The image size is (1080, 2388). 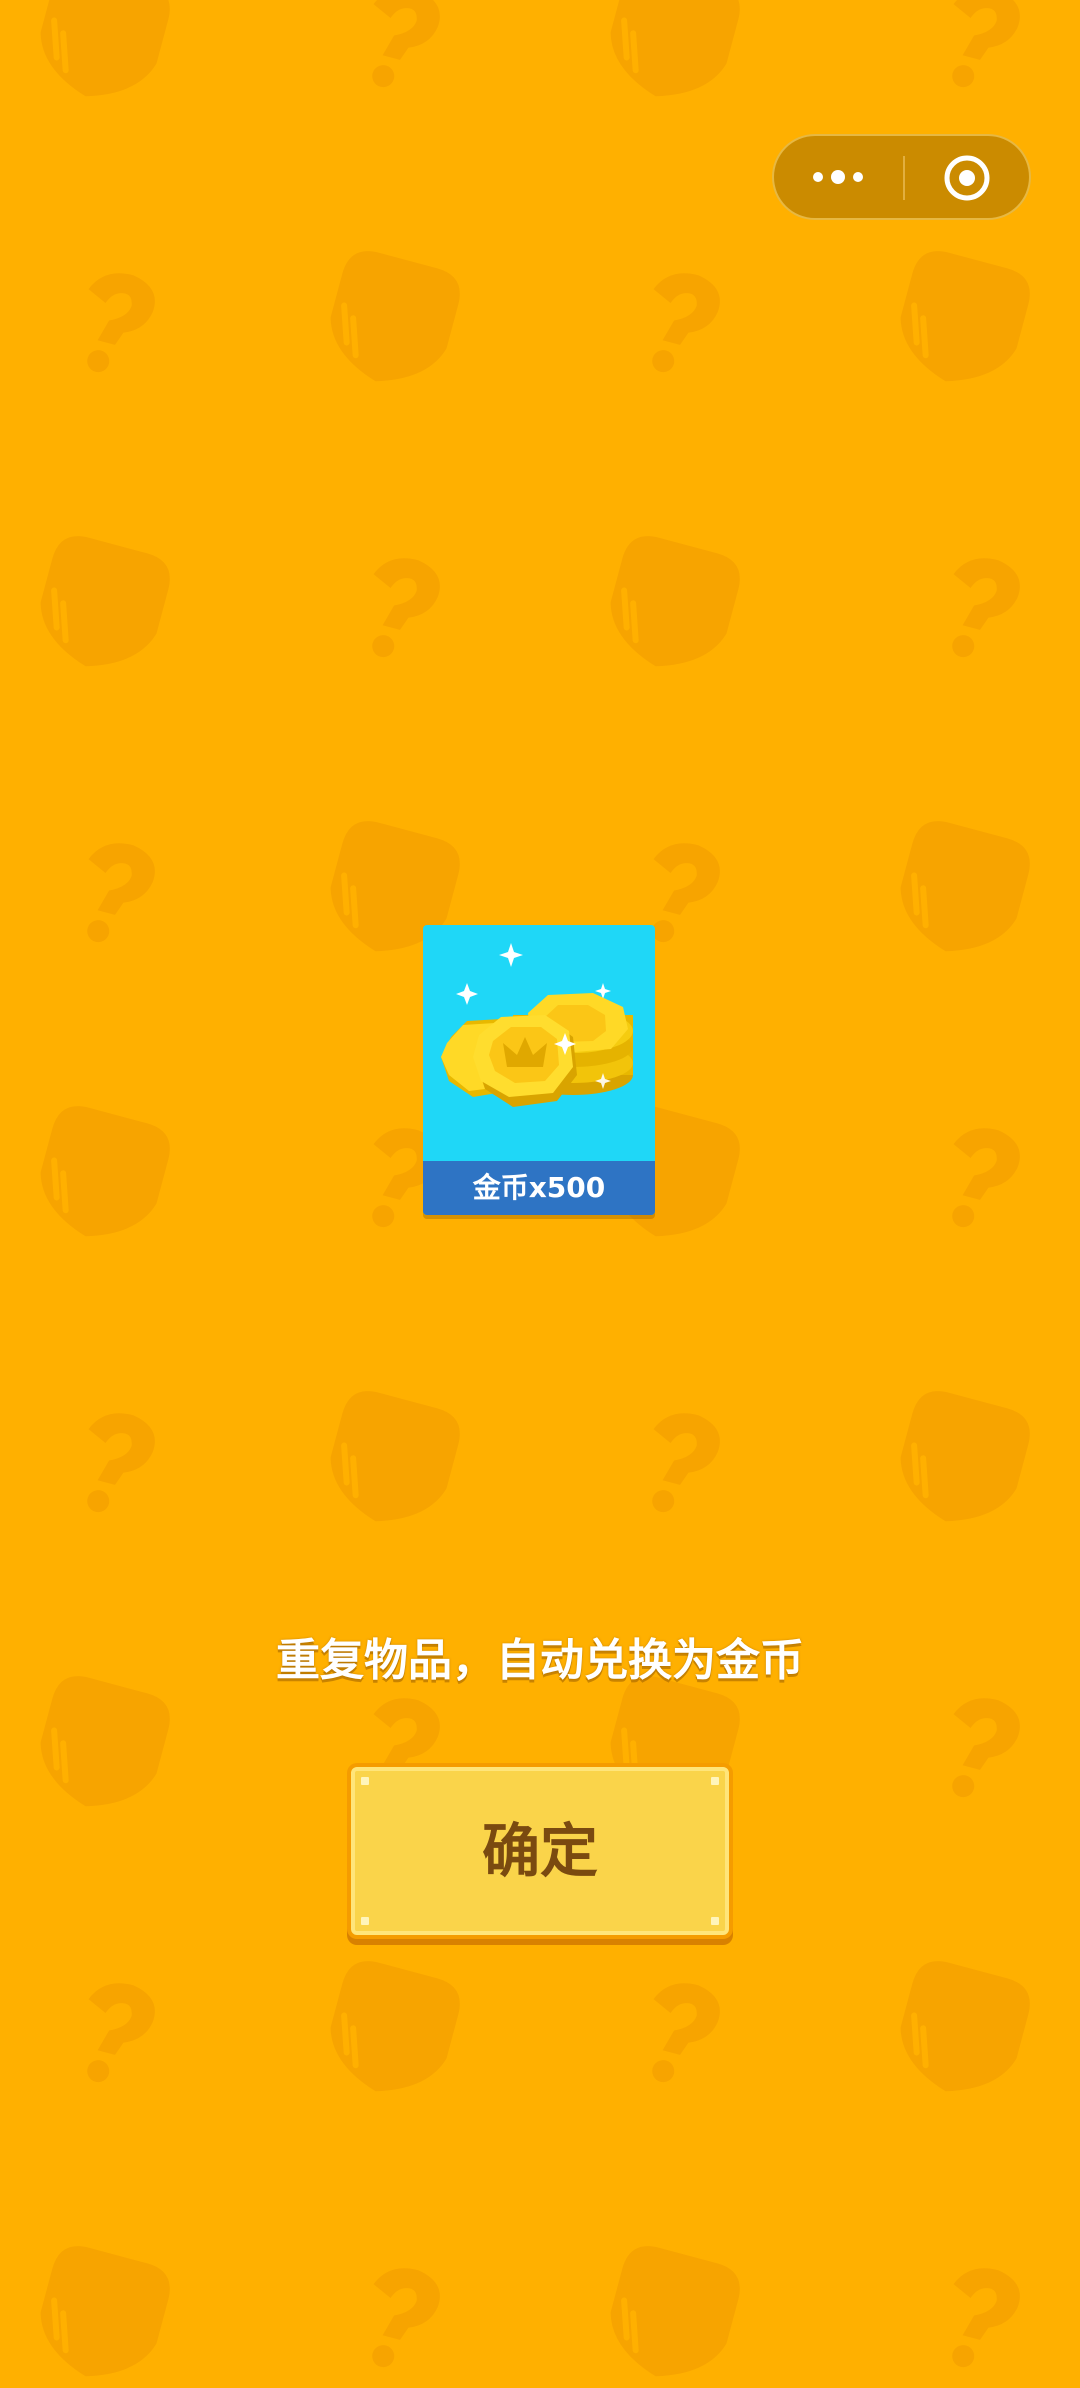 I want to click on close-button, so click(x=968, y=177).